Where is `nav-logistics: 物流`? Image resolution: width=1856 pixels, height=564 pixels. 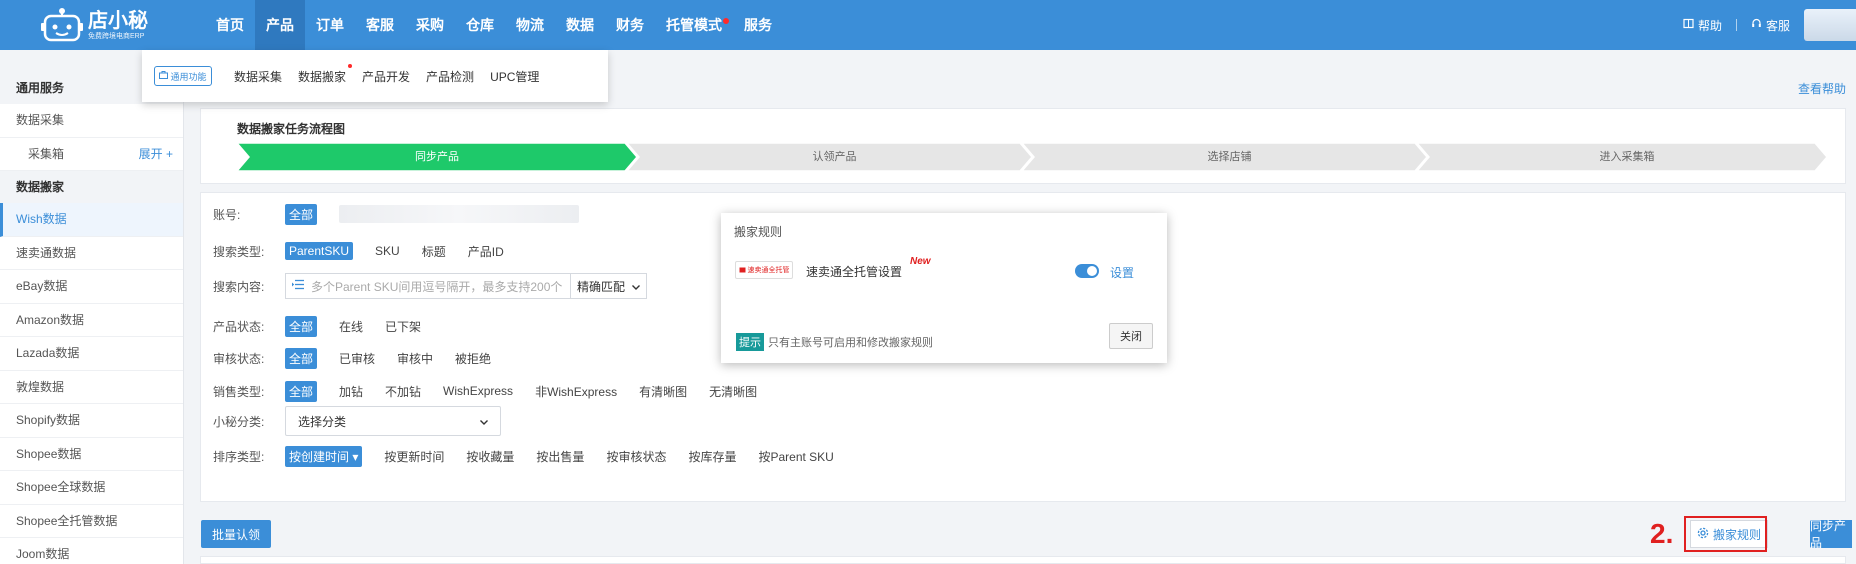
nav-logistics: 物流 is located at coordinates (530, 25).